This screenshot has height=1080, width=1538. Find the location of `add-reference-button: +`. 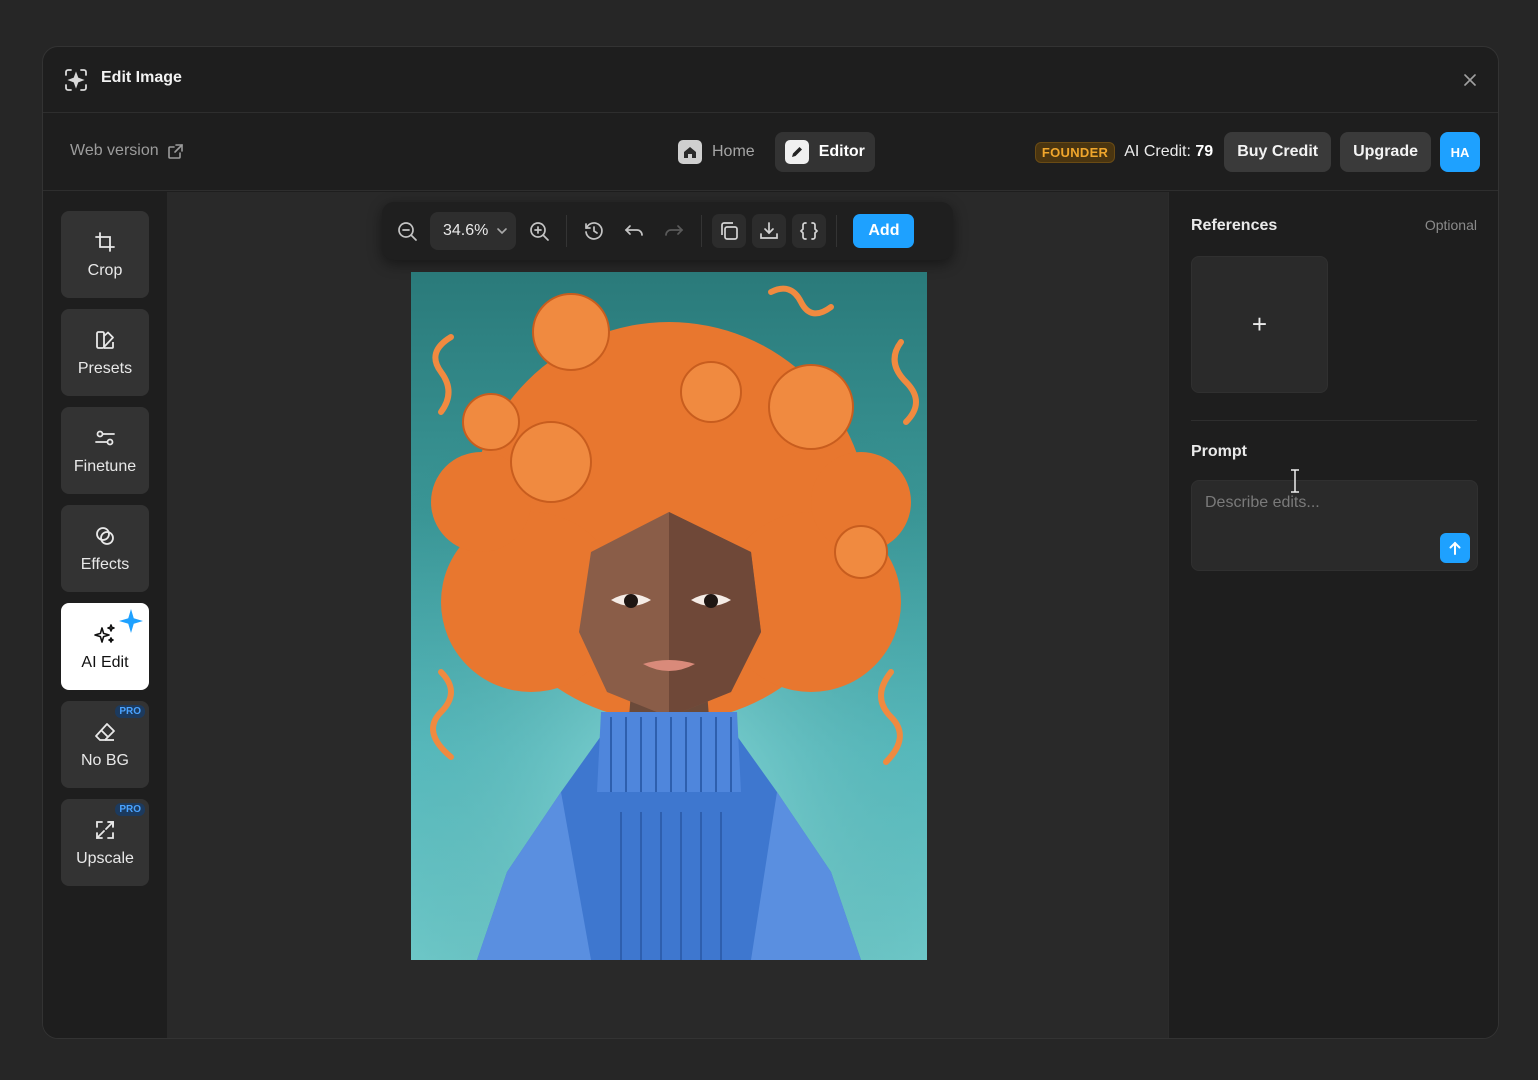

add-reference-button: + is located at coordinates (1259, 324).